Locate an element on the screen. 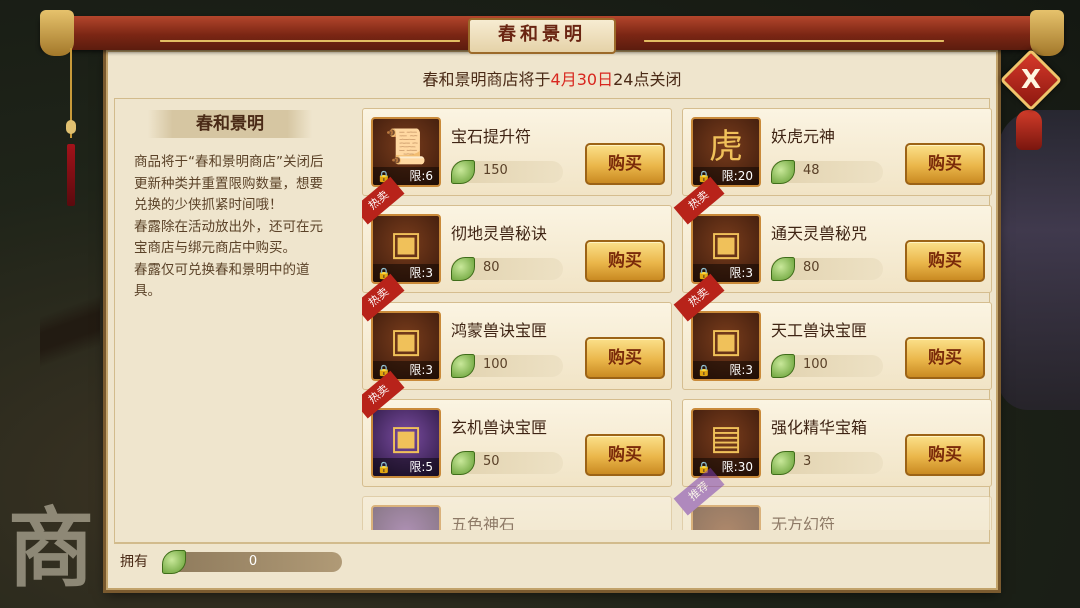 Image resolution: width=1080 pixels, height=608 pixels. item-icon-glyph: 虎 is located at coordinates (726, 147).